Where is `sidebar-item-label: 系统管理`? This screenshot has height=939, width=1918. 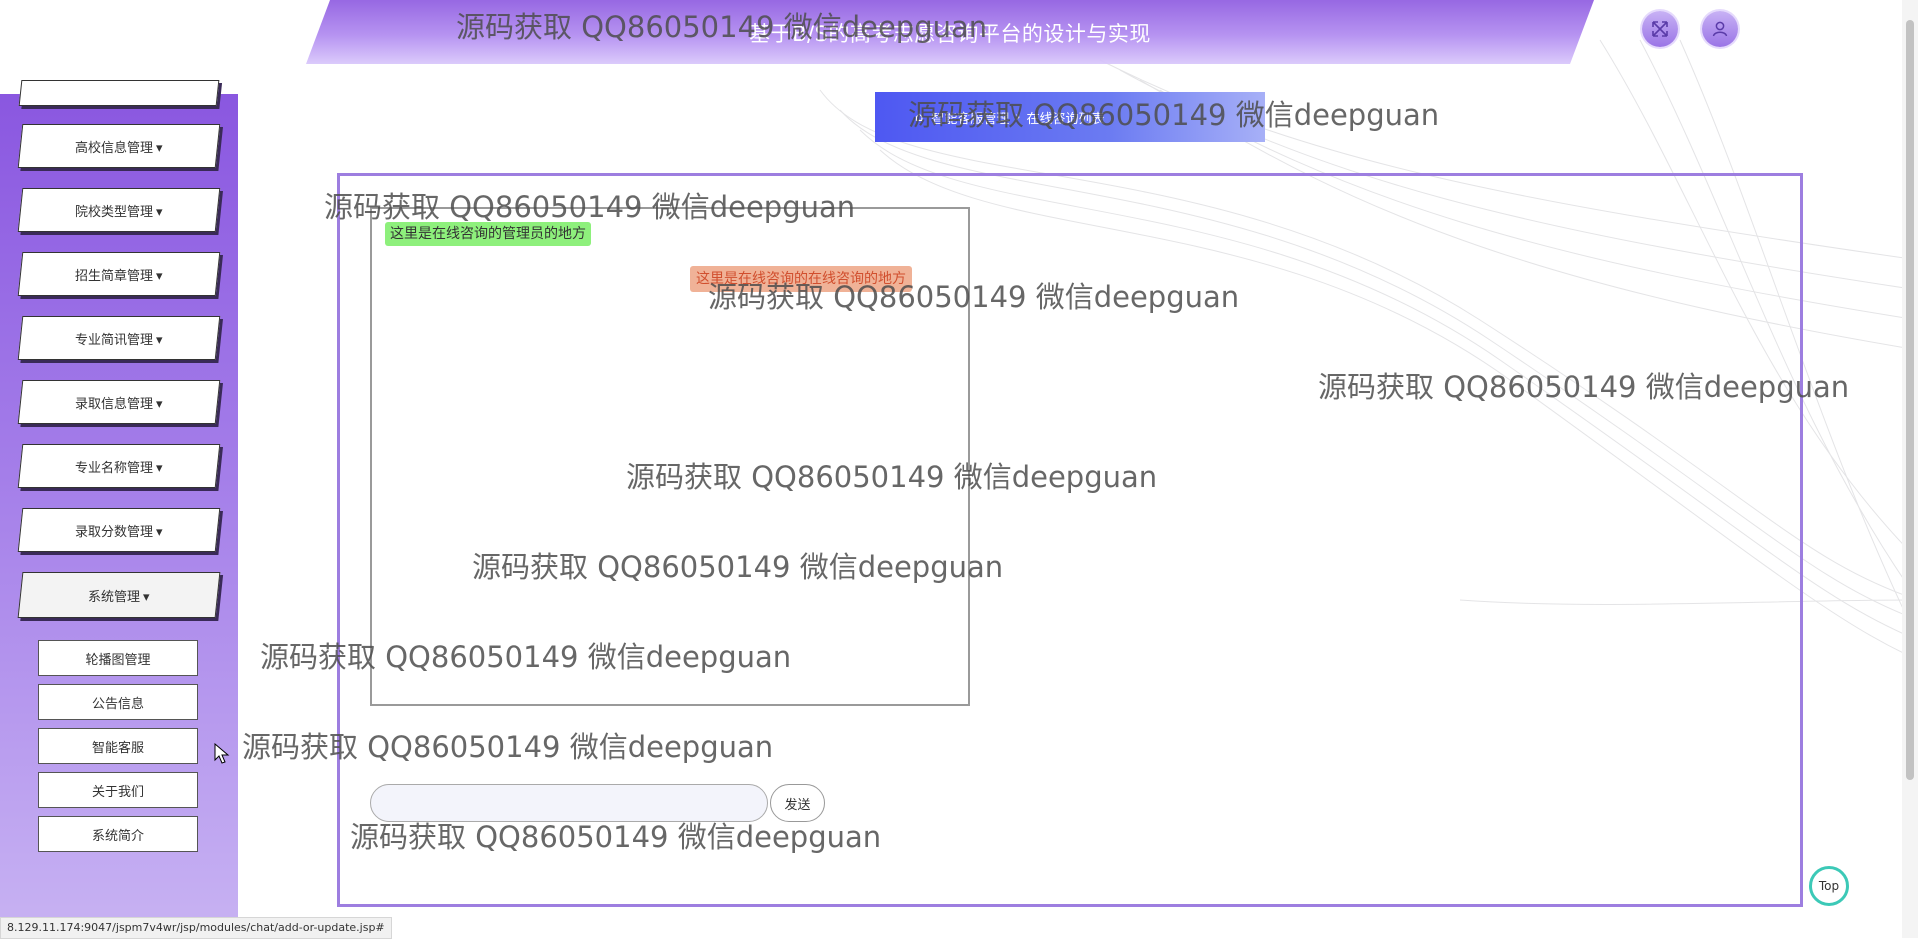
sidebar-item-label: 系统管理 is located at coordinates (114, 597).